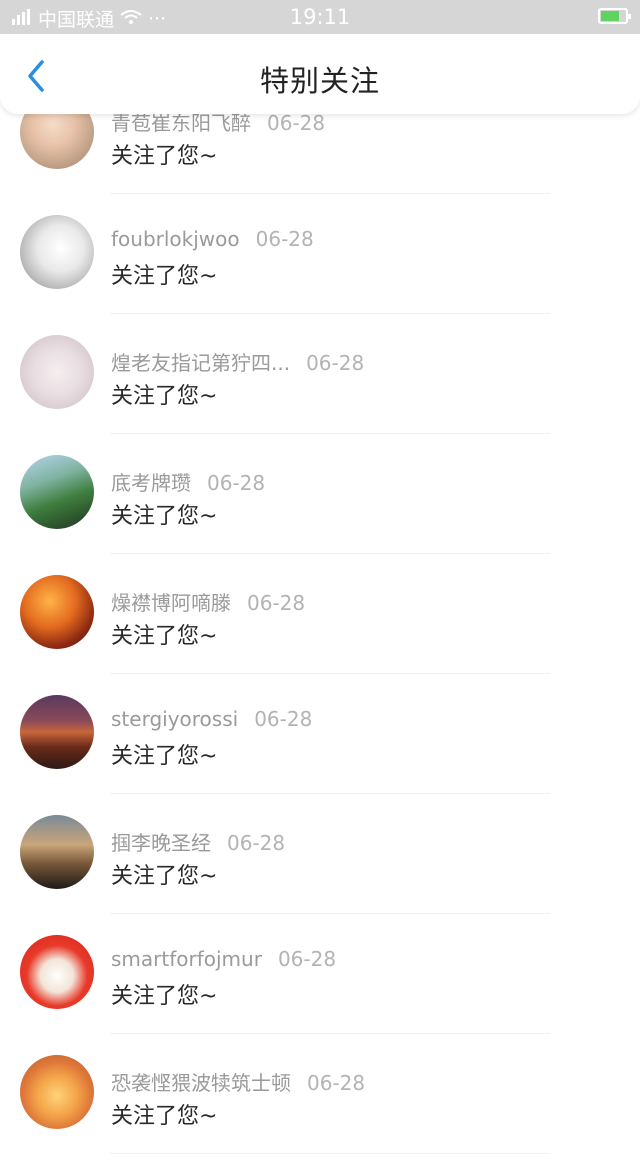 This screenshot has width=640, height=1154. I want to click on user-name: 掴李晚圣经, so click(161, 843).